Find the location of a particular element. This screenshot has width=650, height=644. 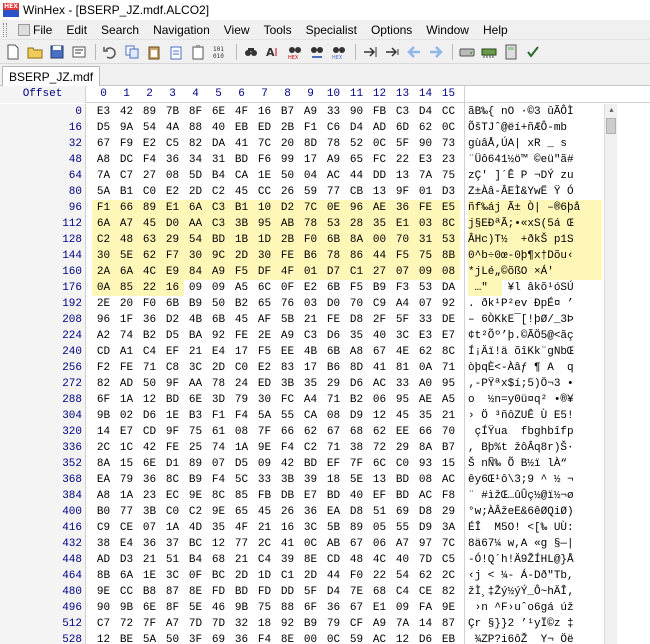

hex-byte: E4 is located at coordinates (218, 352).